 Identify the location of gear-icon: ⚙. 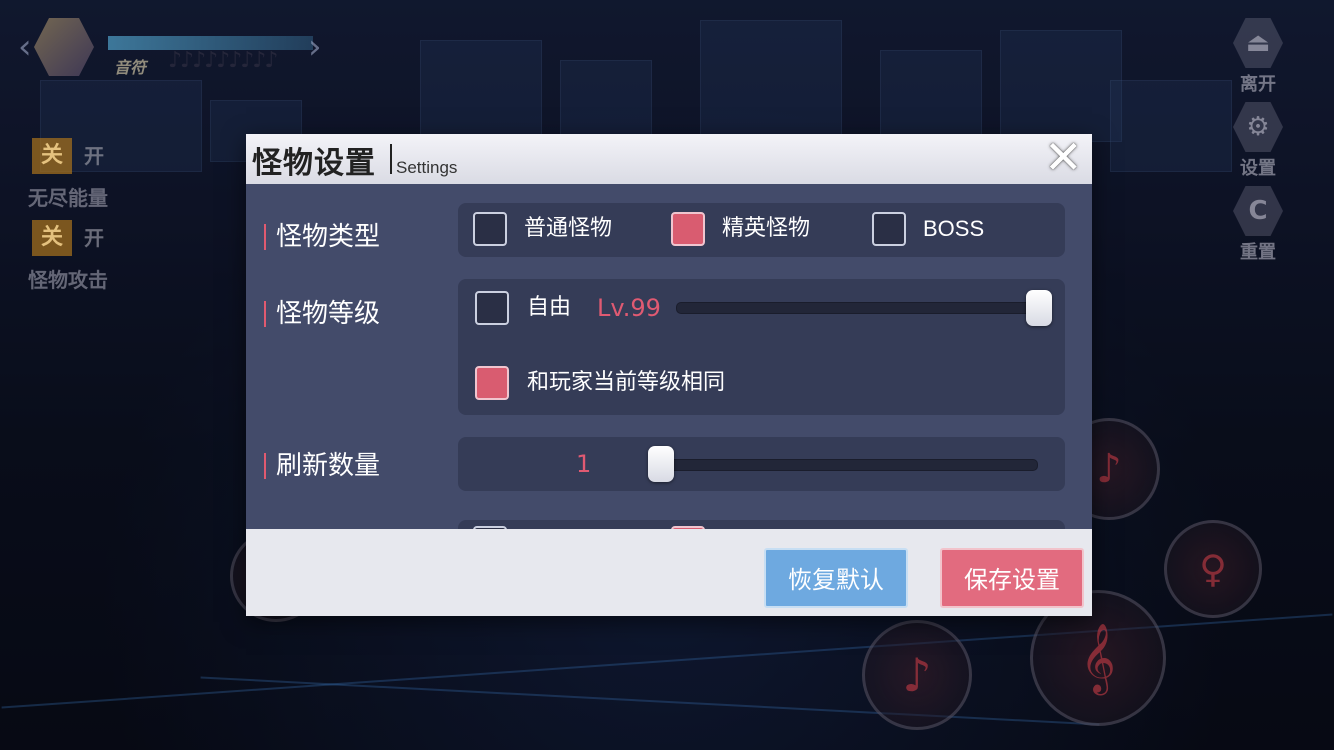
(1258, 127).